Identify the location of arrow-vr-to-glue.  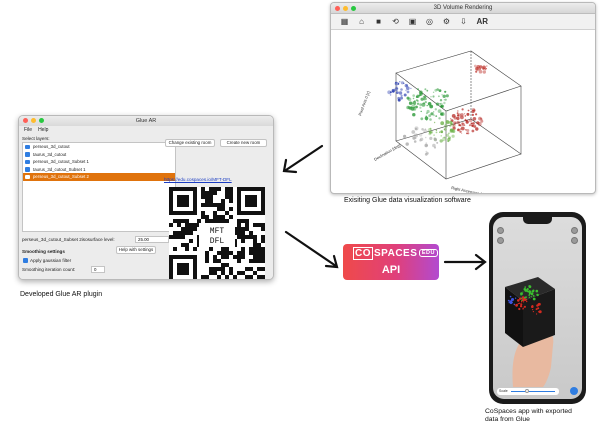
(304, 158).